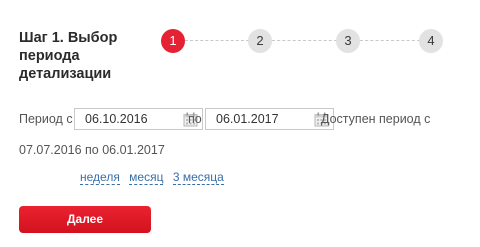 The image size is (480, 247). Describe the element at coordinates (348, 41) in the screenshot. I see `step-3: 3` at that location.